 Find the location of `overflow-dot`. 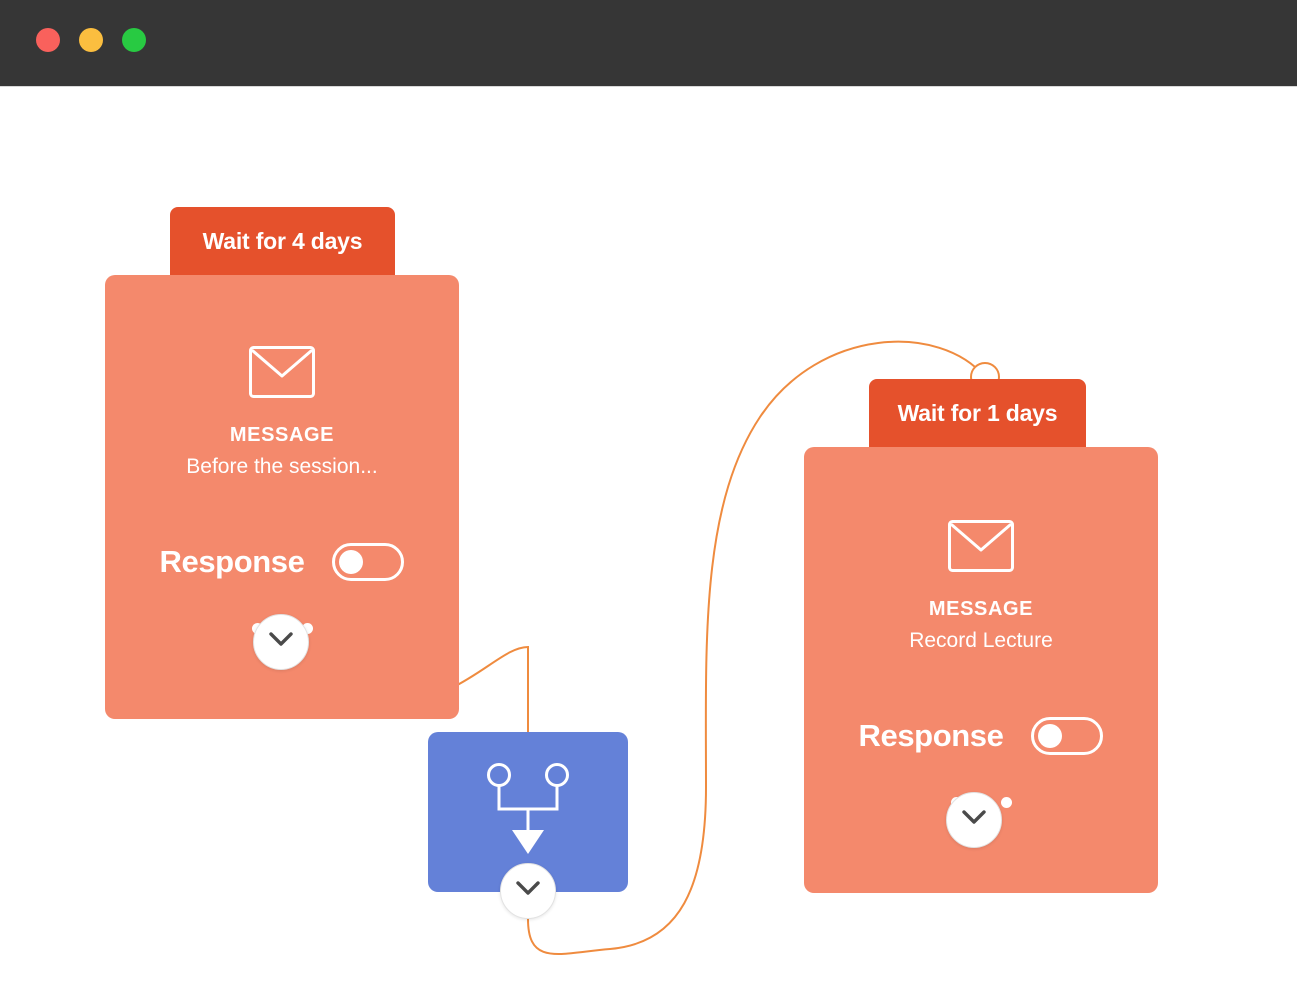

overflow-dot is located at coordinates (1006, 802).